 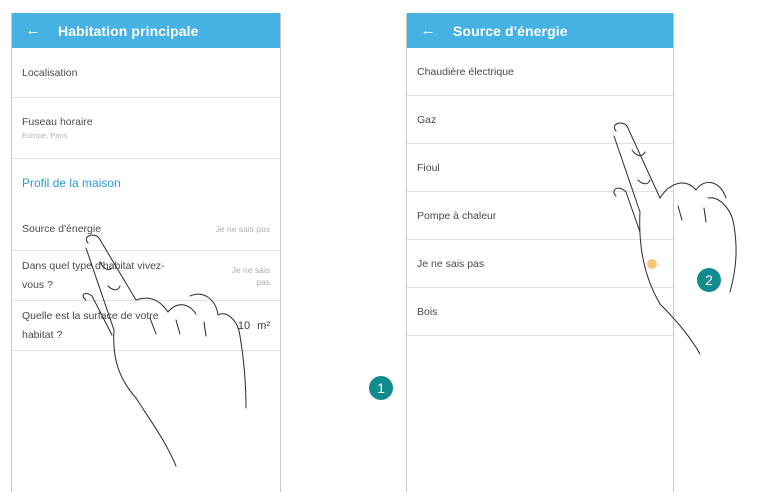 I want to click on step-badge-1: 1, so click(x=381, y=388).